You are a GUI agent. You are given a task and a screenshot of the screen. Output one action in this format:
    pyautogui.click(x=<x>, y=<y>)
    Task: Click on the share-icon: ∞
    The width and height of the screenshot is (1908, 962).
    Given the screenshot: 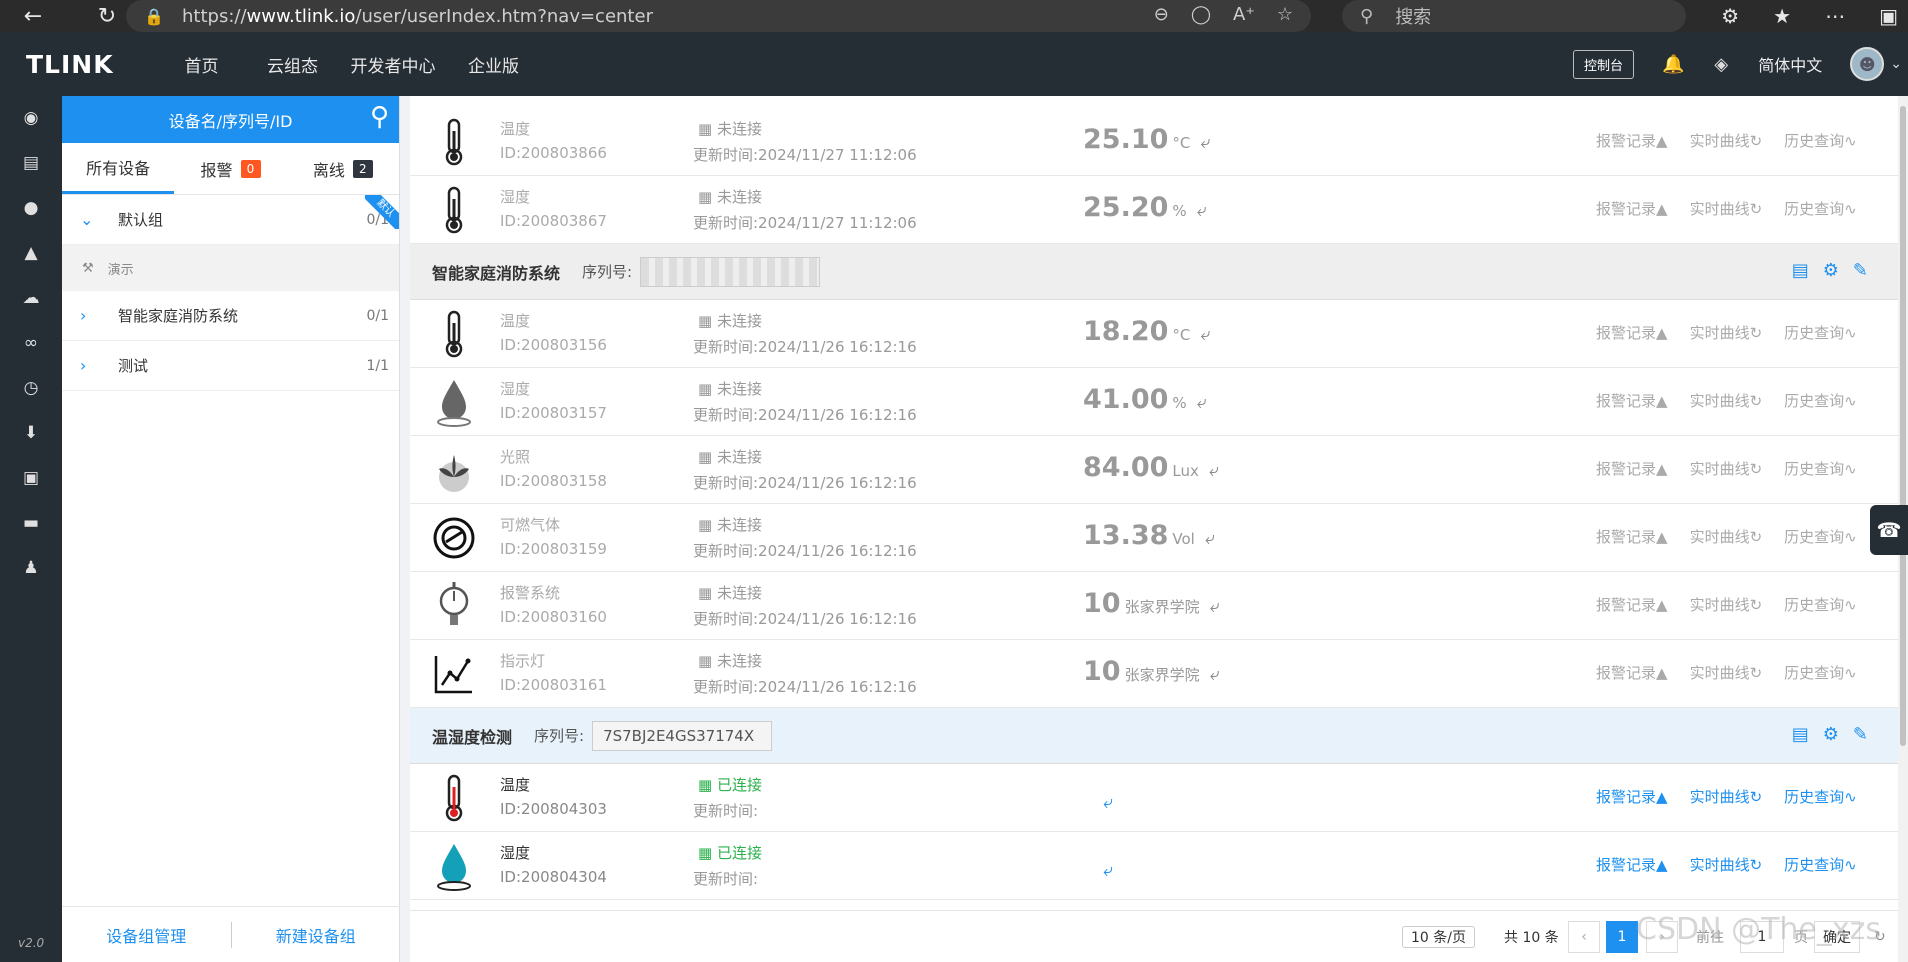 What is the action you would take?
    pyautogui.click(x=31, y=343)
    